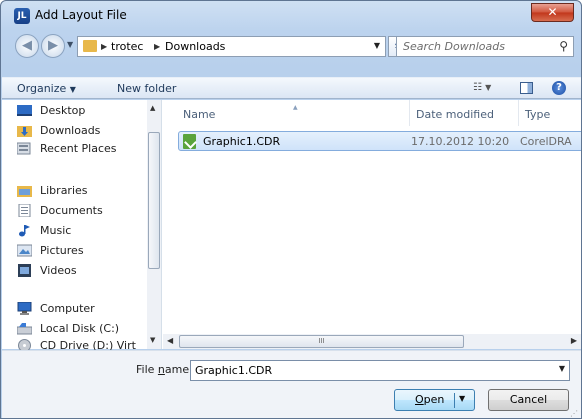  I want to click on documents-icon, so click(24, 210).